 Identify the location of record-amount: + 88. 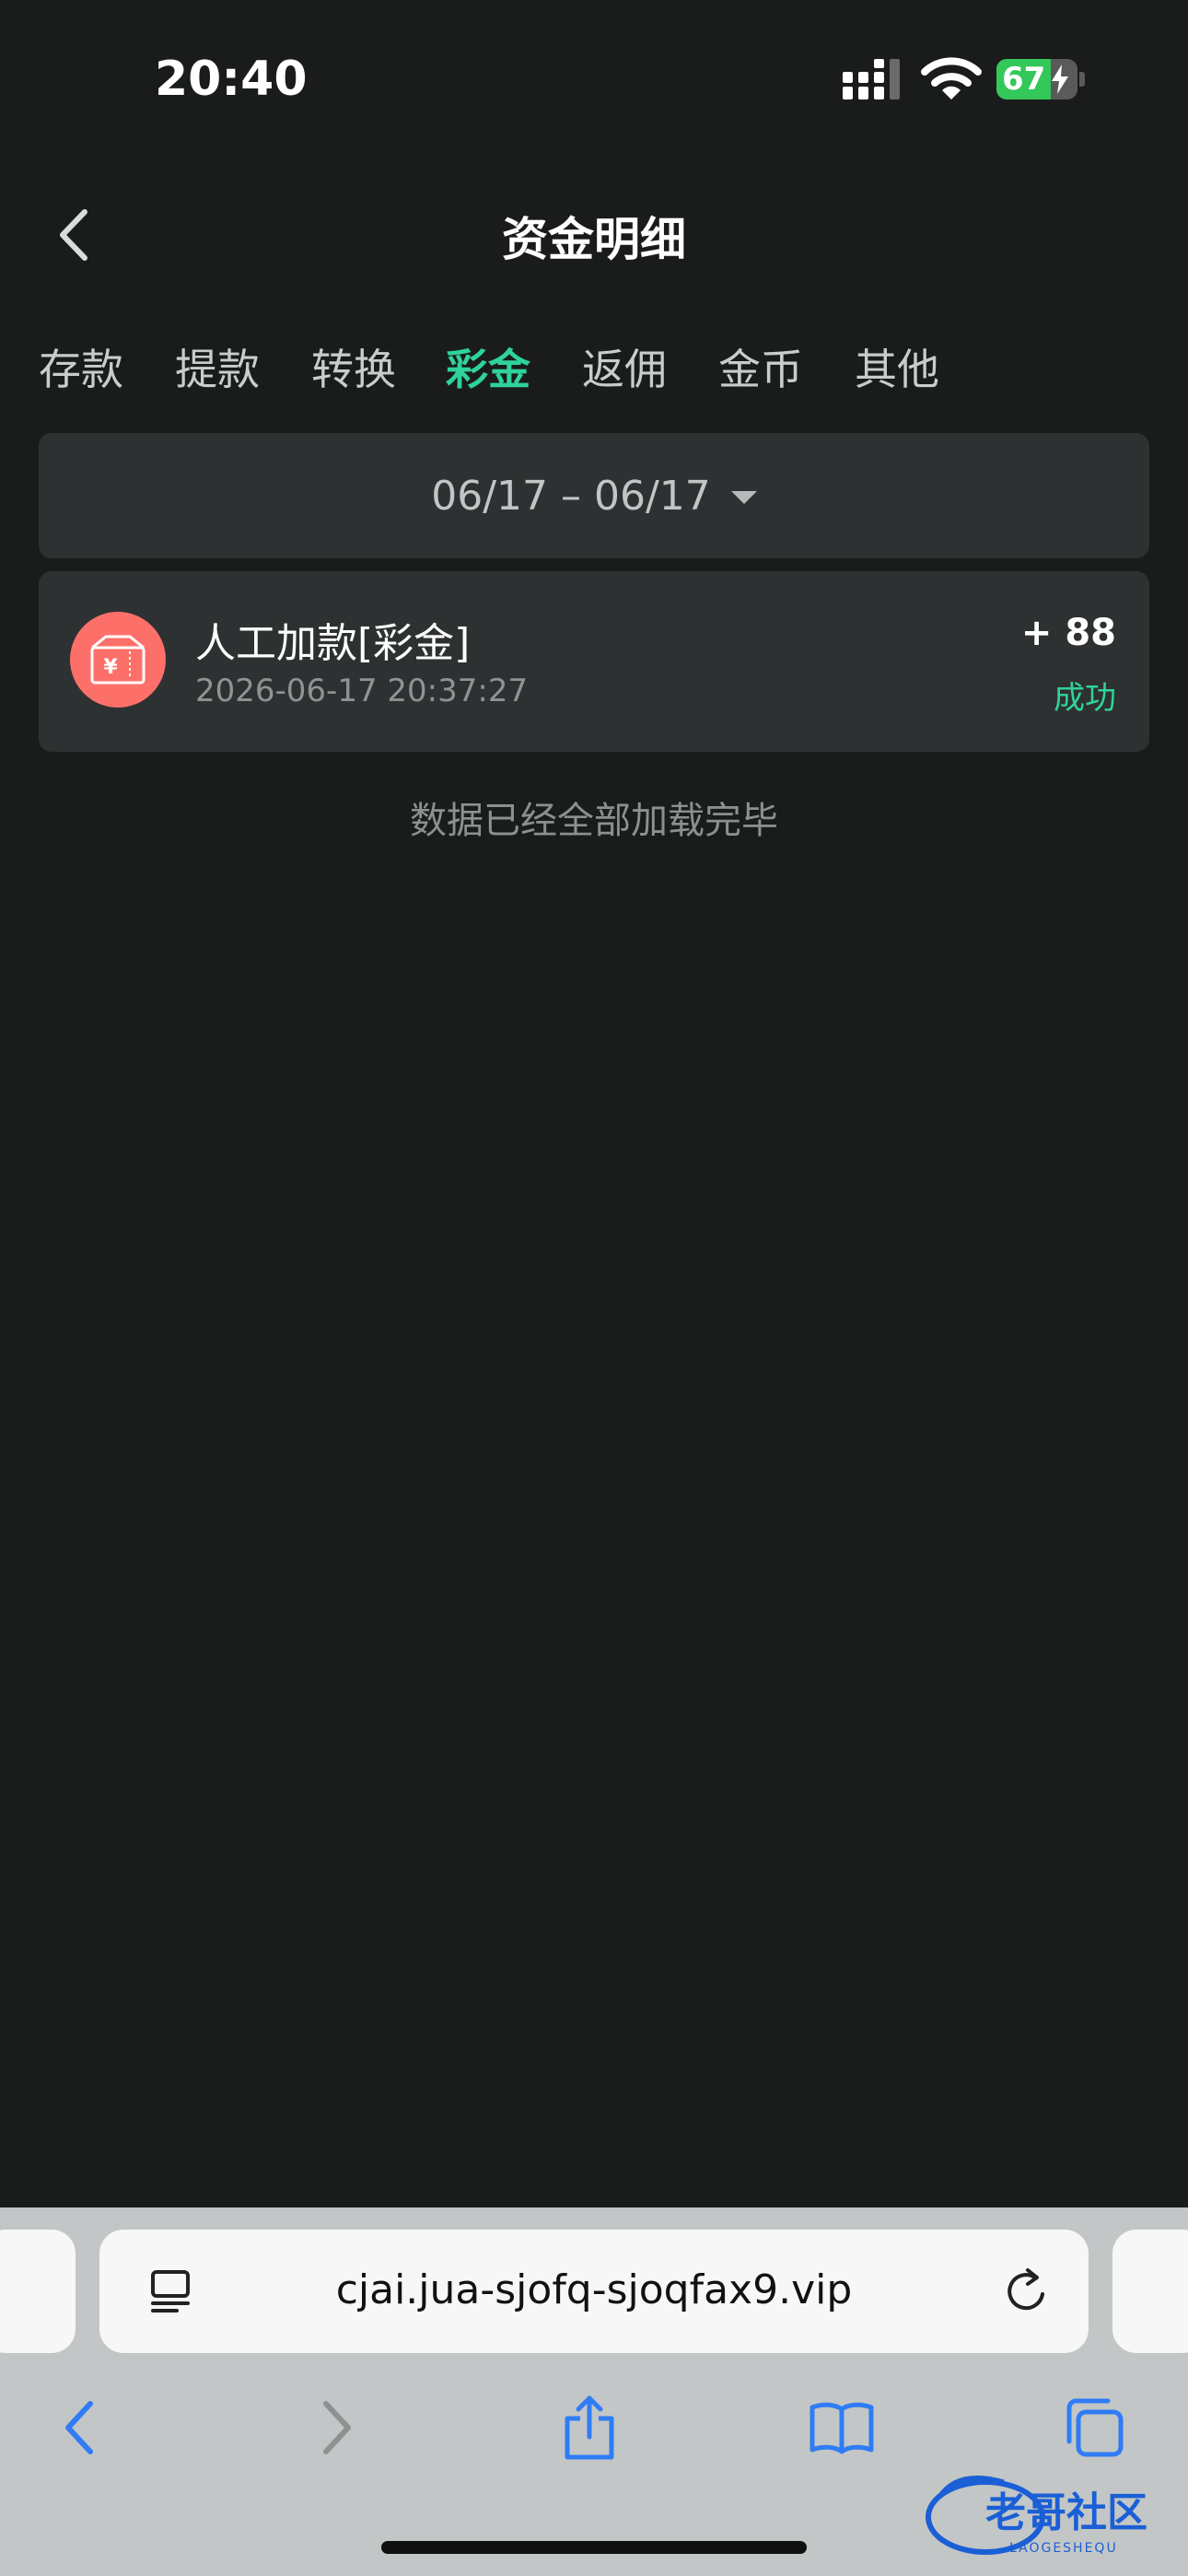
(1068, 633).